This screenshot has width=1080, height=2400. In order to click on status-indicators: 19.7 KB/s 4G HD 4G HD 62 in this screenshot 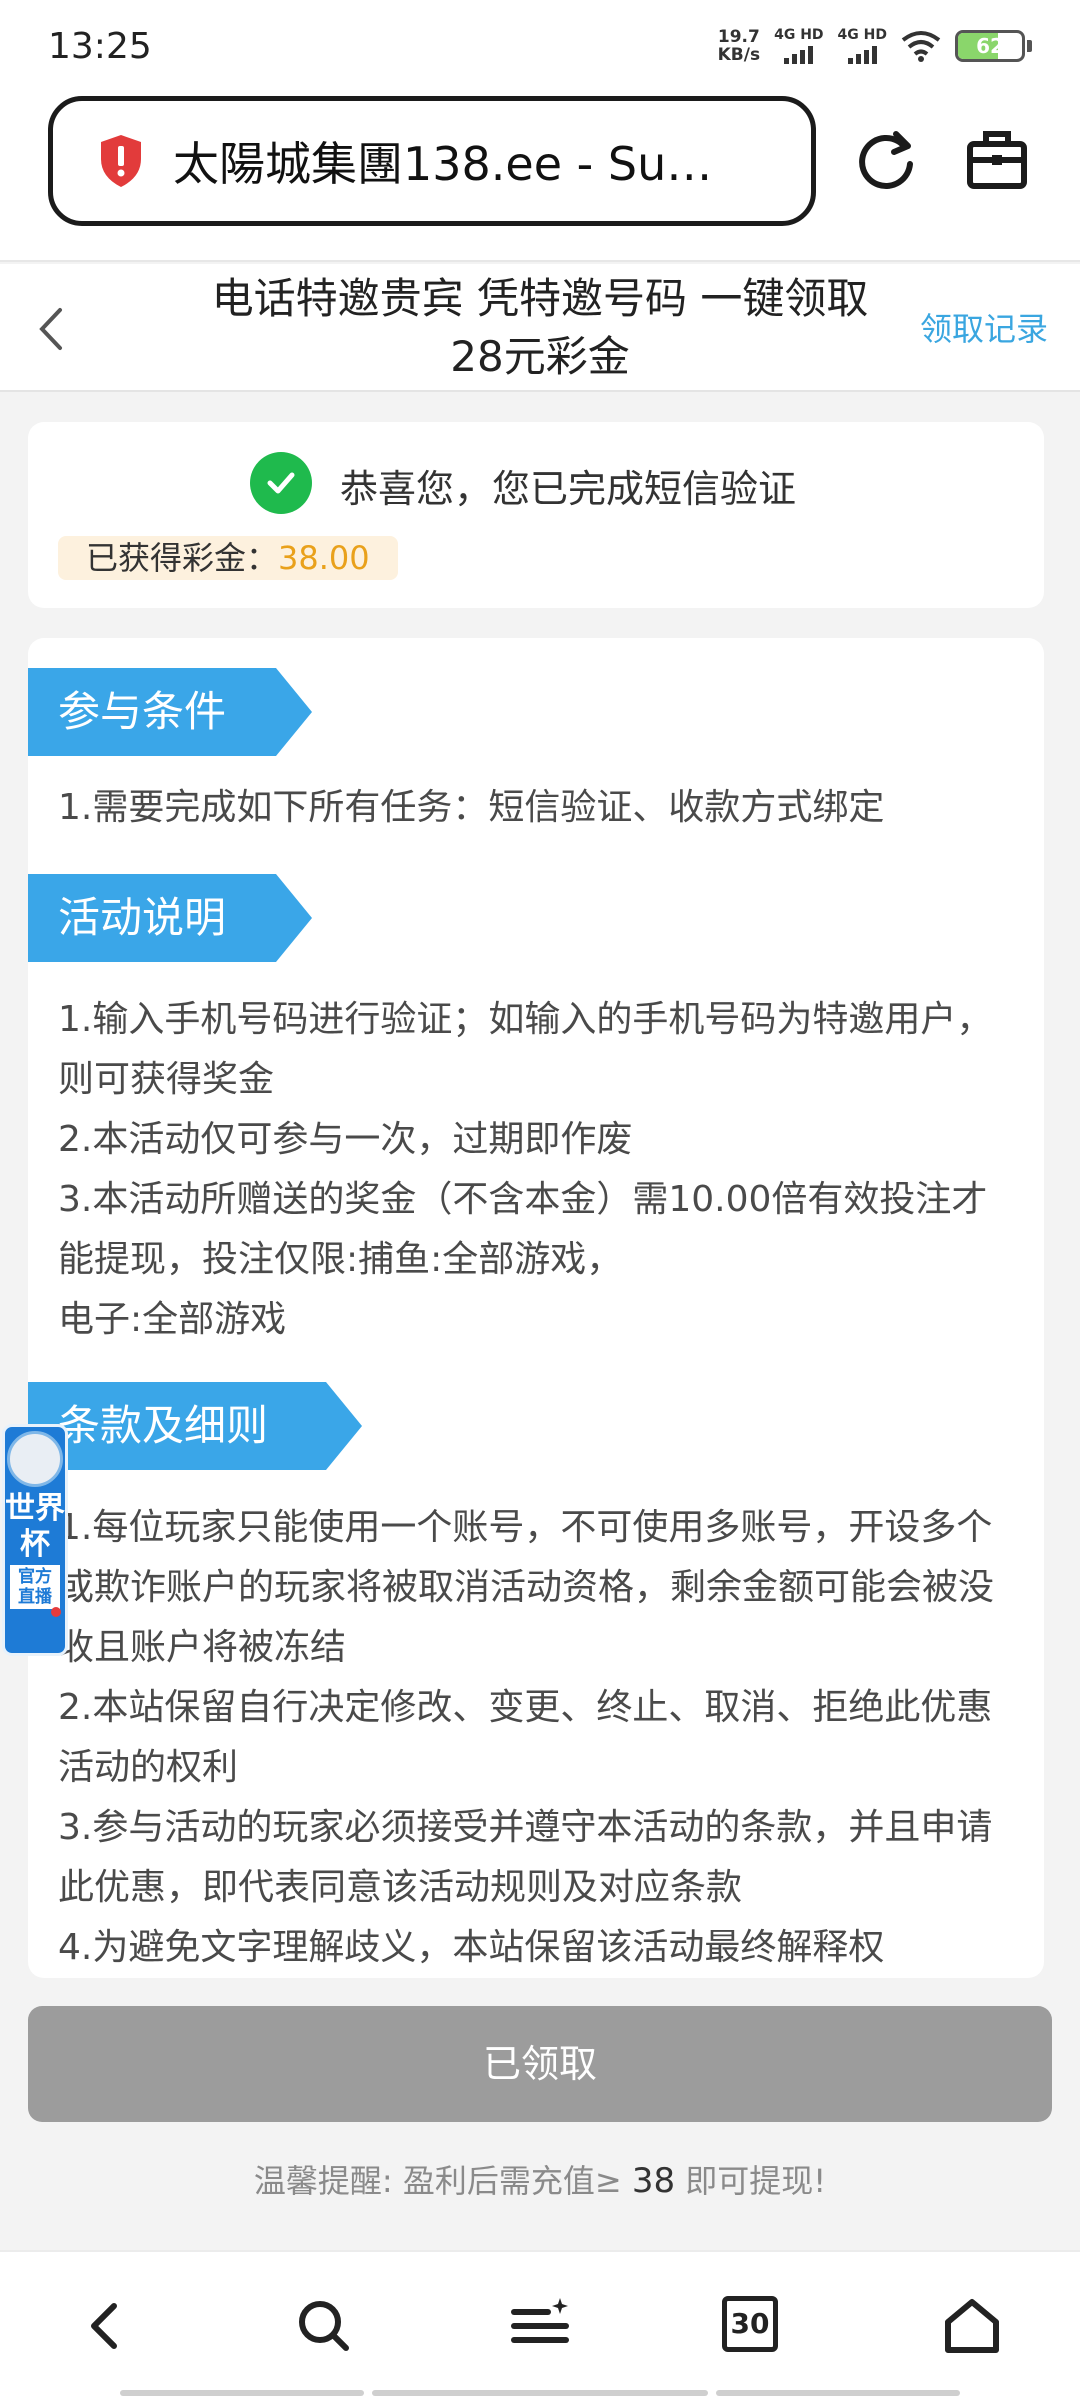, I will do `click(875, 46)`.